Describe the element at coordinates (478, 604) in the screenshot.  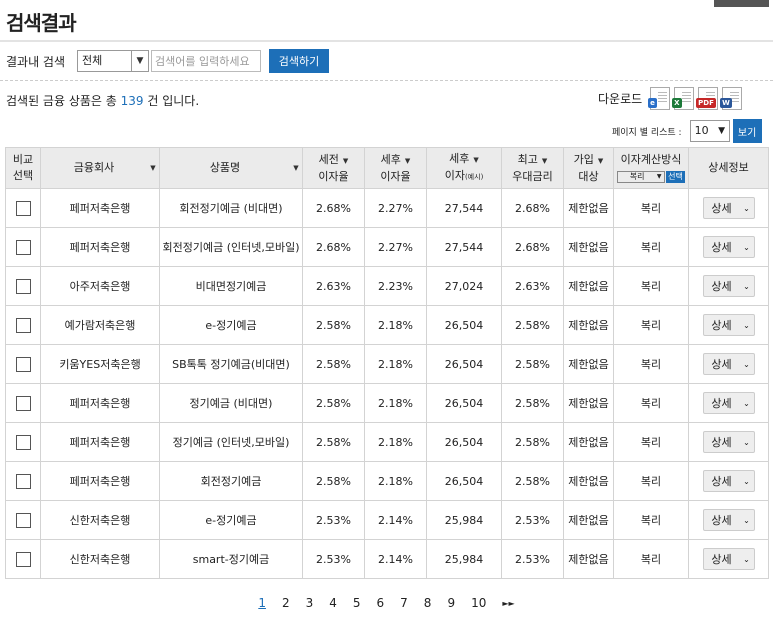
I see `page-link: 10` at that location.